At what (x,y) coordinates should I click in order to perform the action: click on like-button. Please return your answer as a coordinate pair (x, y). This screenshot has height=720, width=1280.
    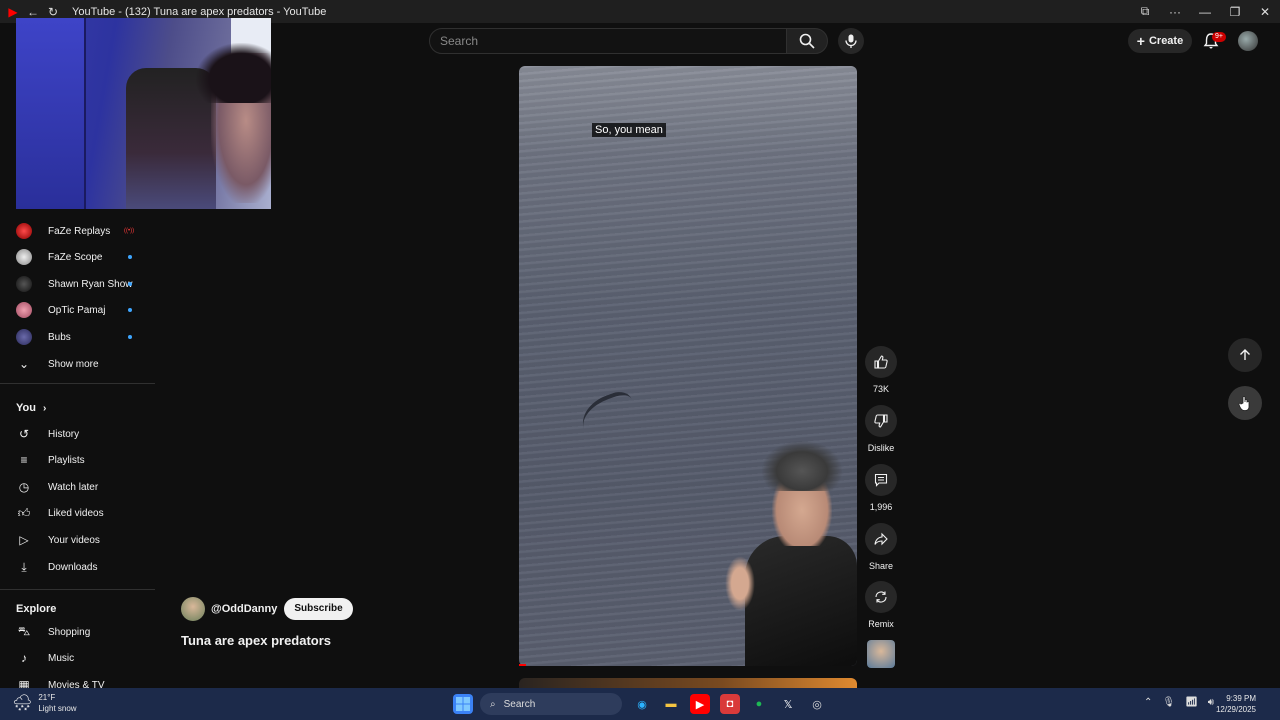
    Looking at the image, I should click on (881, 362).